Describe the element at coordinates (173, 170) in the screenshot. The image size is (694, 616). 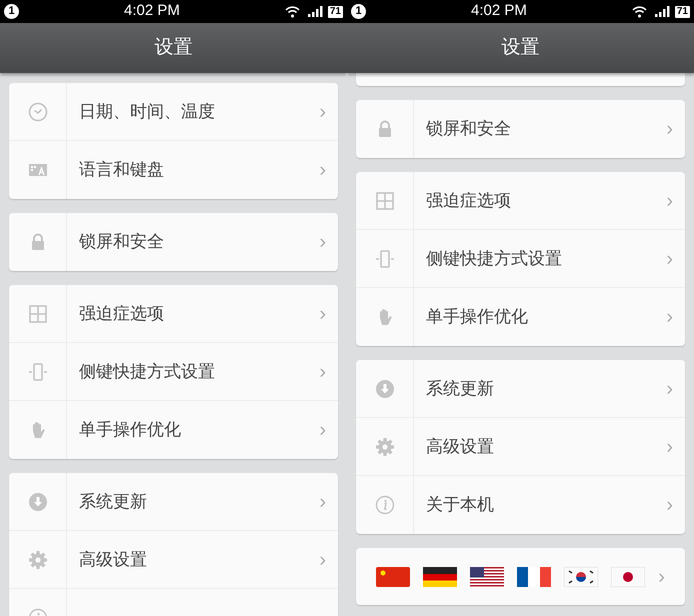
I see `settings-item: 语言和键盘 ›` at that location.